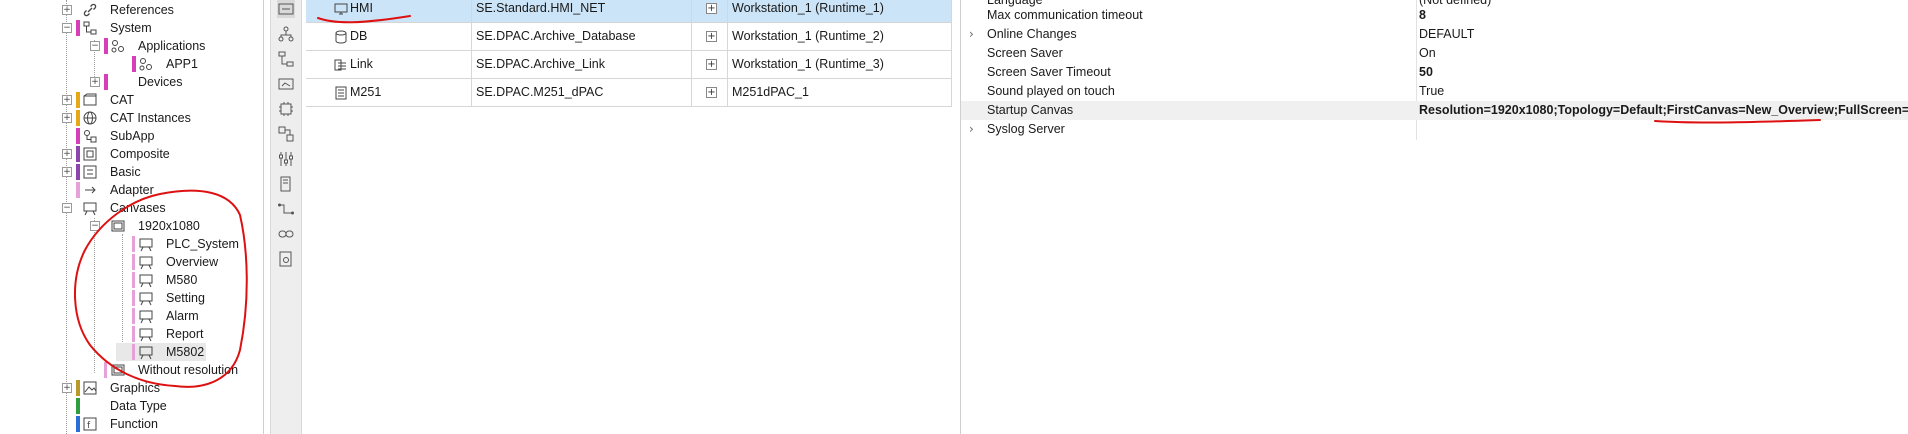 This screenshot has width=1908, height=434. I want to click on tree-item-canvas-m5802: M5802, so click(161, 352).